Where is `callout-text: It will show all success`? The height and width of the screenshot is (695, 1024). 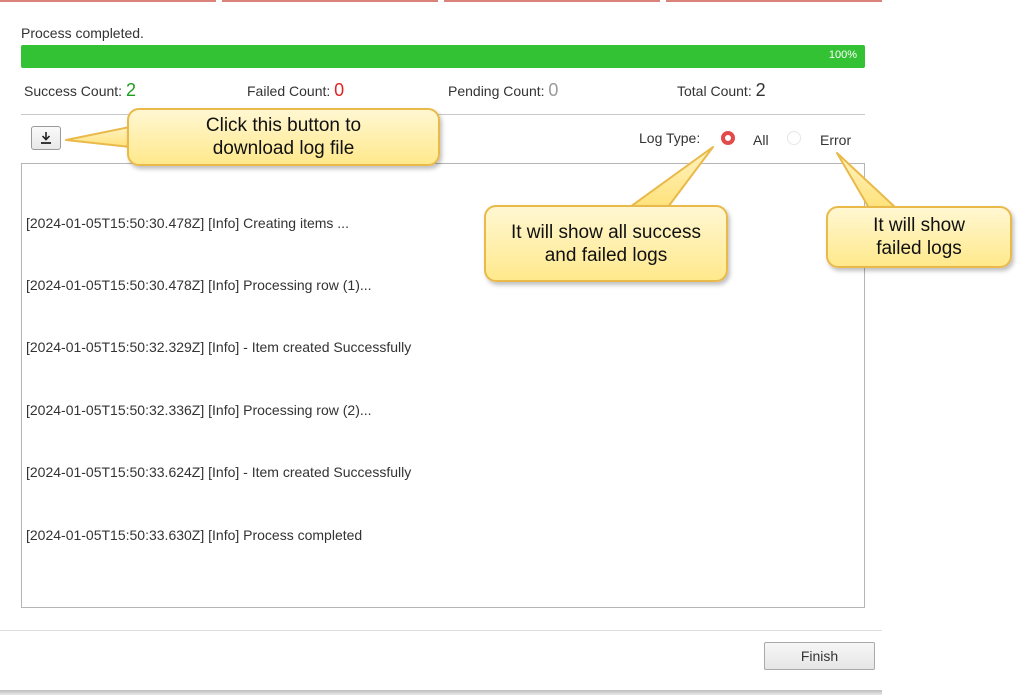
callout-text: It will show all success is located at coordinates (606, 232).